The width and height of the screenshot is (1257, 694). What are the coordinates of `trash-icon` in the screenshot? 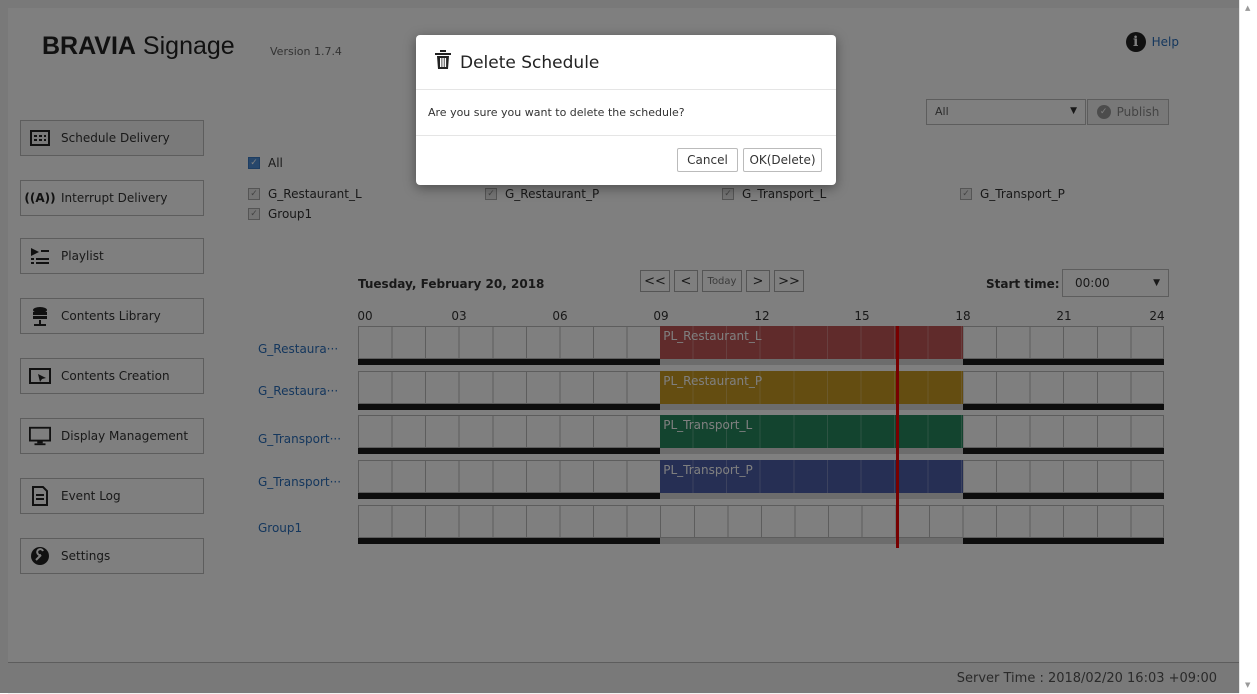 It's located at (443, 62).